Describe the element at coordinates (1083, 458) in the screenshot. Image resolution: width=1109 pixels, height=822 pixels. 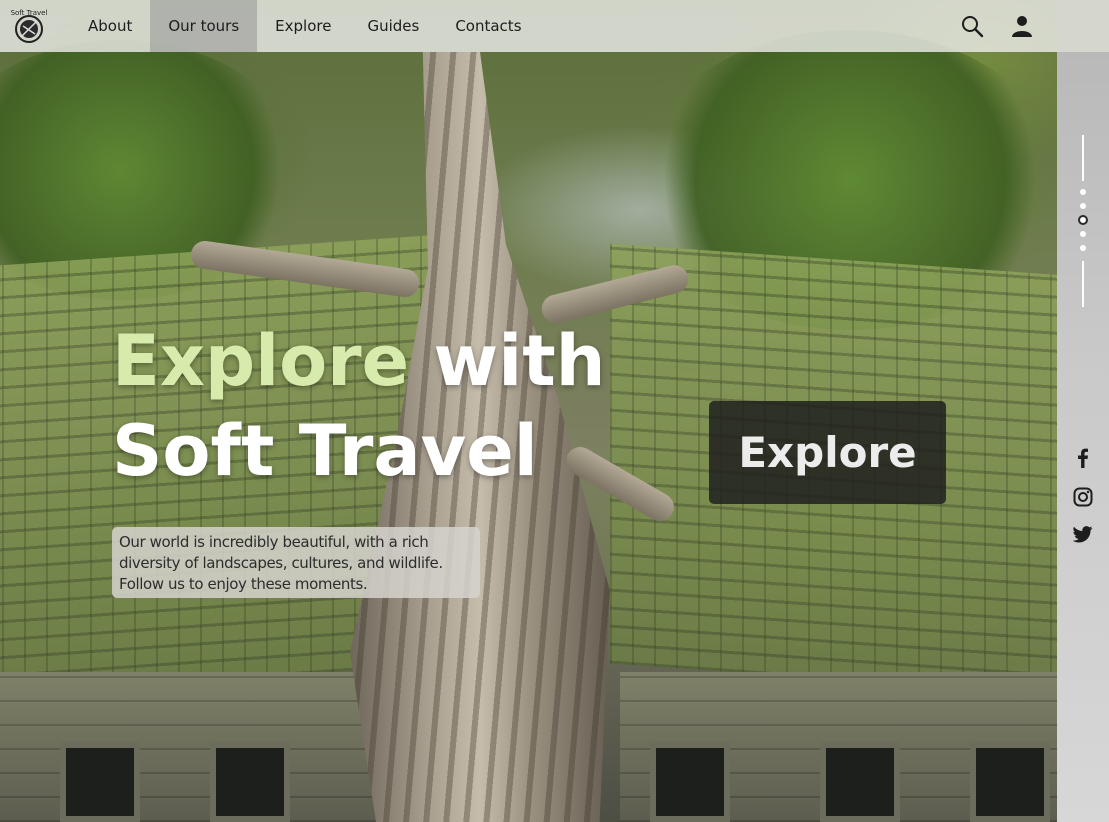
I see `facebook-icon` at that location.